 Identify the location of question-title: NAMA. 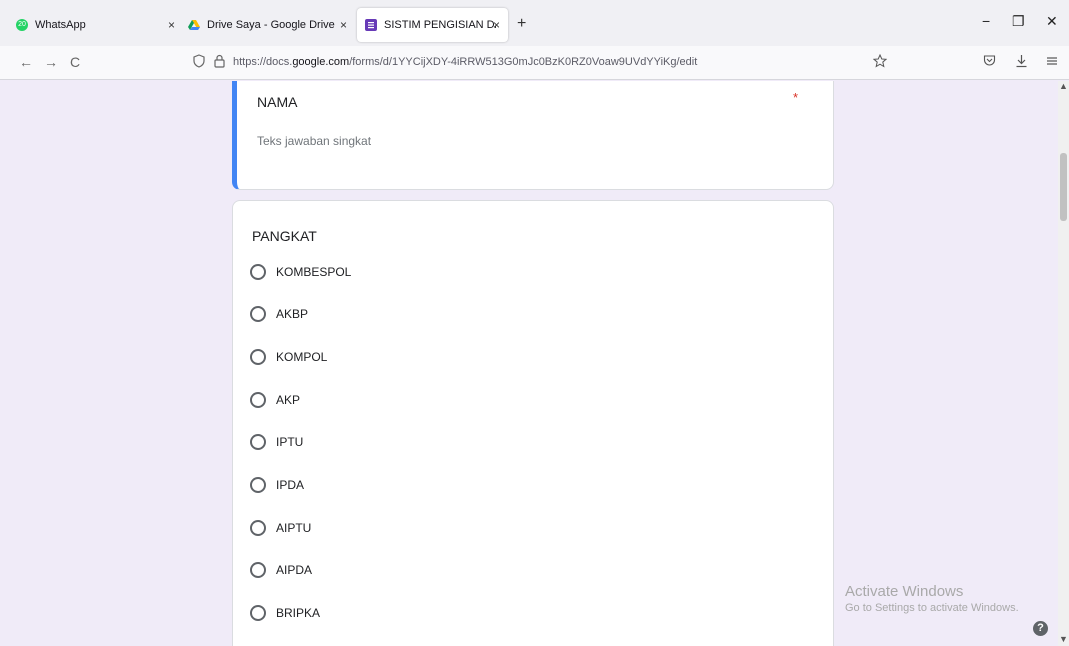
(277, 102).